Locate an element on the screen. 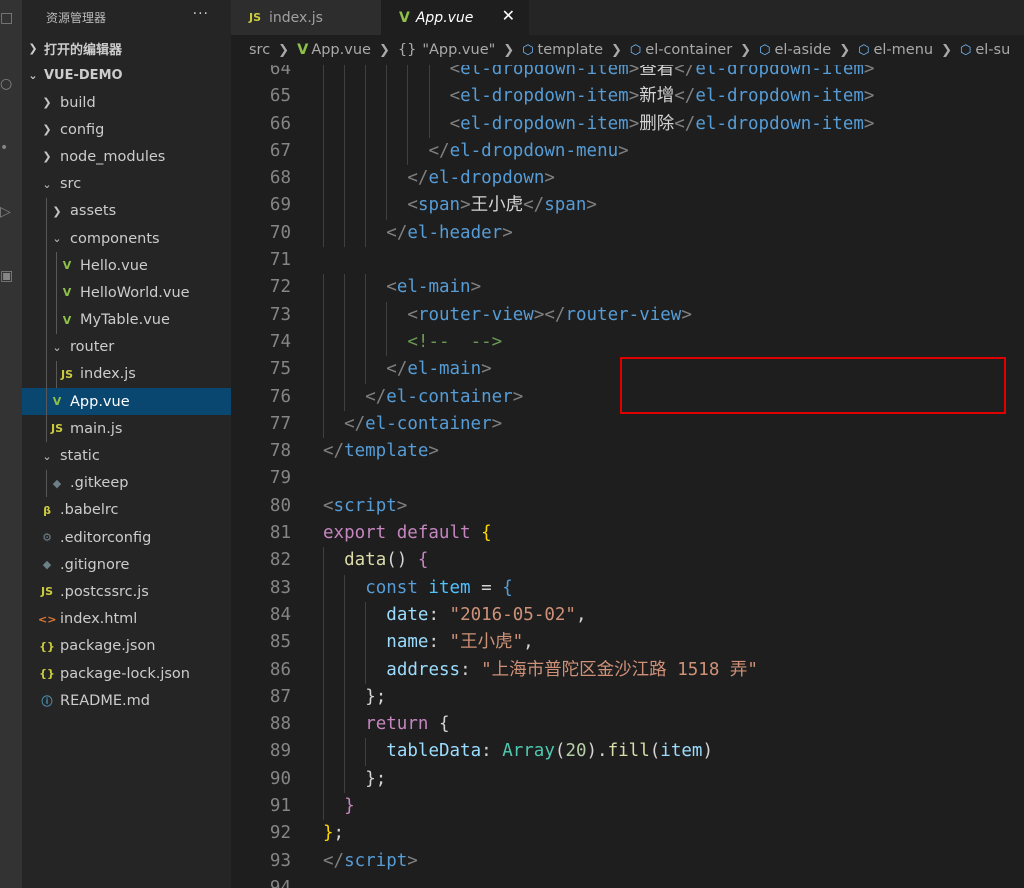 This screenshot has height=888, width=1024. breadcrumb-item-file: V App.vue is located at coordinates (334, 50).